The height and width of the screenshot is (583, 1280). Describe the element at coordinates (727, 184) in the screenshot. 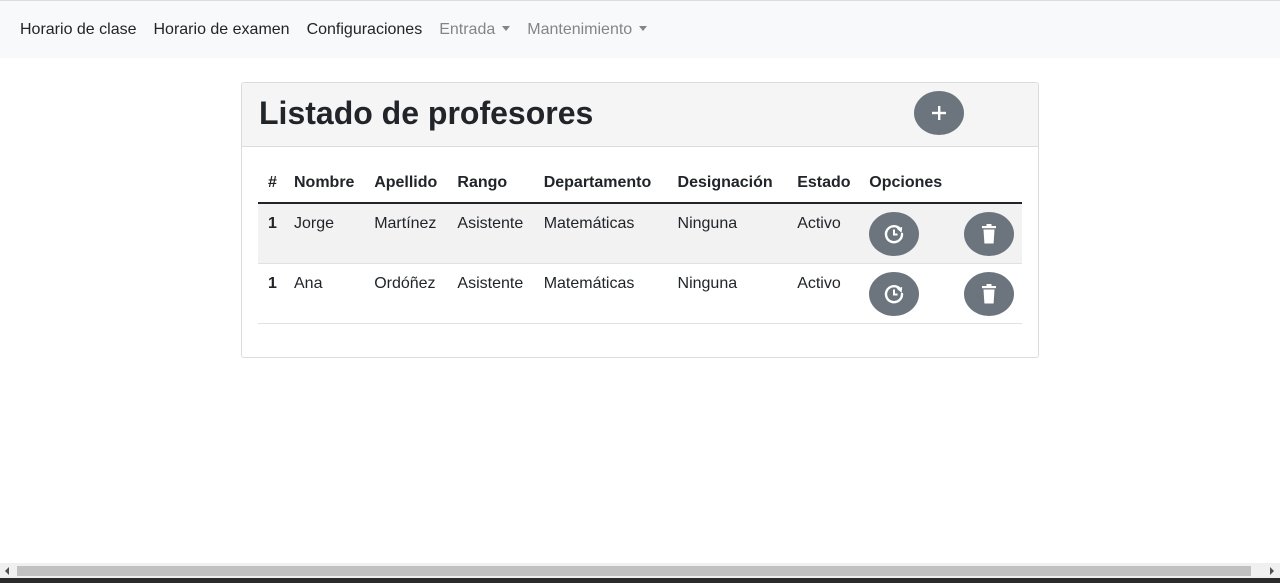

I see `col-header-designacion: Designación` at that location.